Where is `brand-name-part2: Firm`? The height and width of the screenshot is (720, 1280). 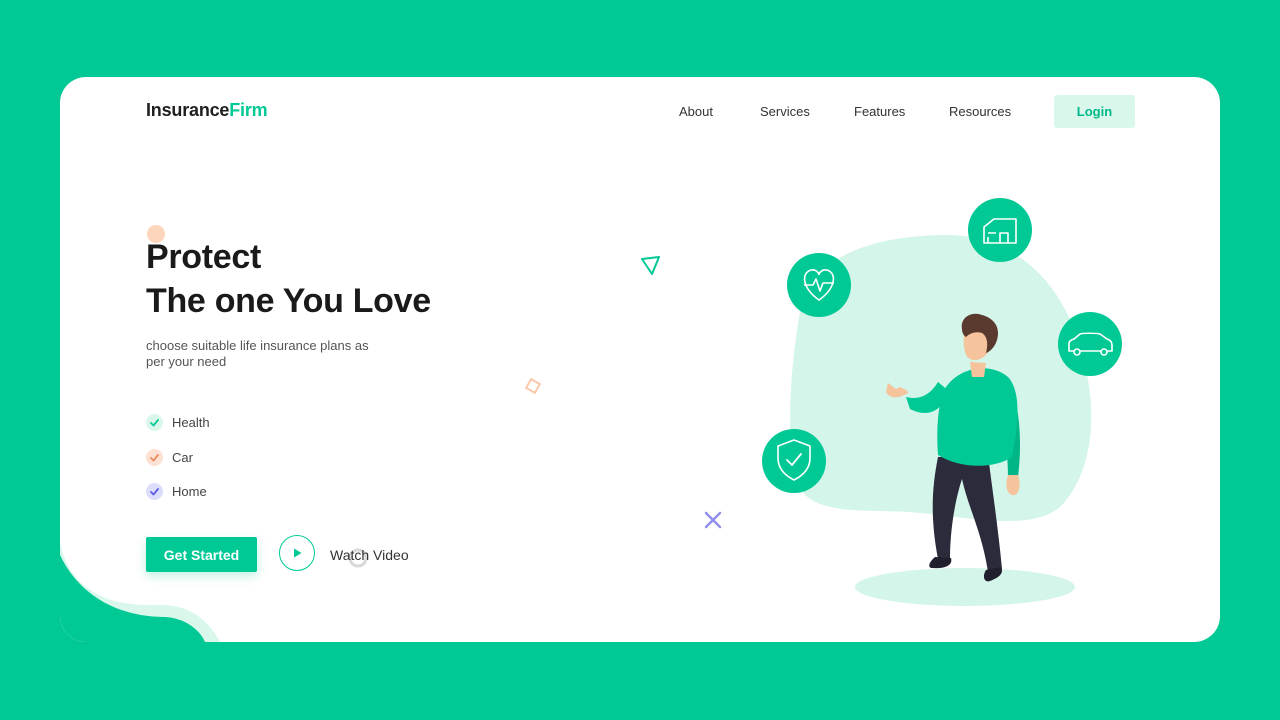 brand-name-part2: Firm is located at coordinates (248, 110).